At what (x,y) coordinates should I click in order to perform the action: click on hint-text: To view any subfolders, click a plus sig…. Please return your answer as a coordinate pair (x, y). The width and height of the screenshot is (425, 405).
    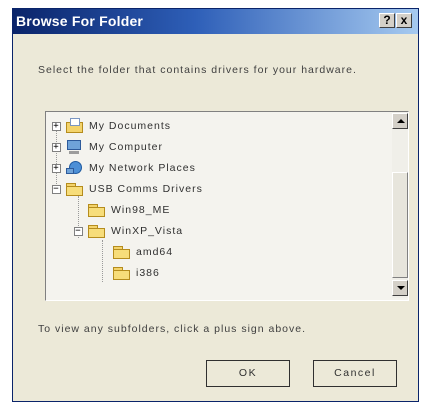
    Looking at the image, I should click on (172, 329).